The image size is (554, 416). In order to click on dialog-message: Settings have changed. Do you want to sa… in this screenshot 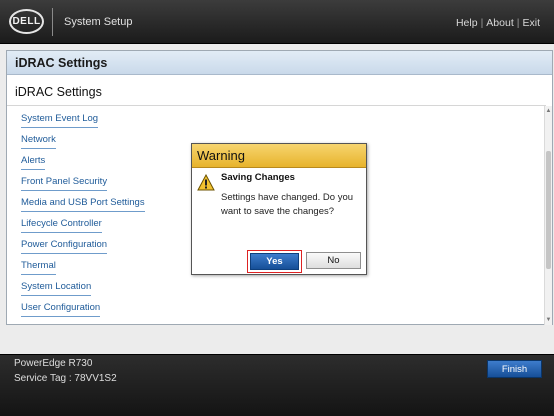, I will do `click(287, 204)`.